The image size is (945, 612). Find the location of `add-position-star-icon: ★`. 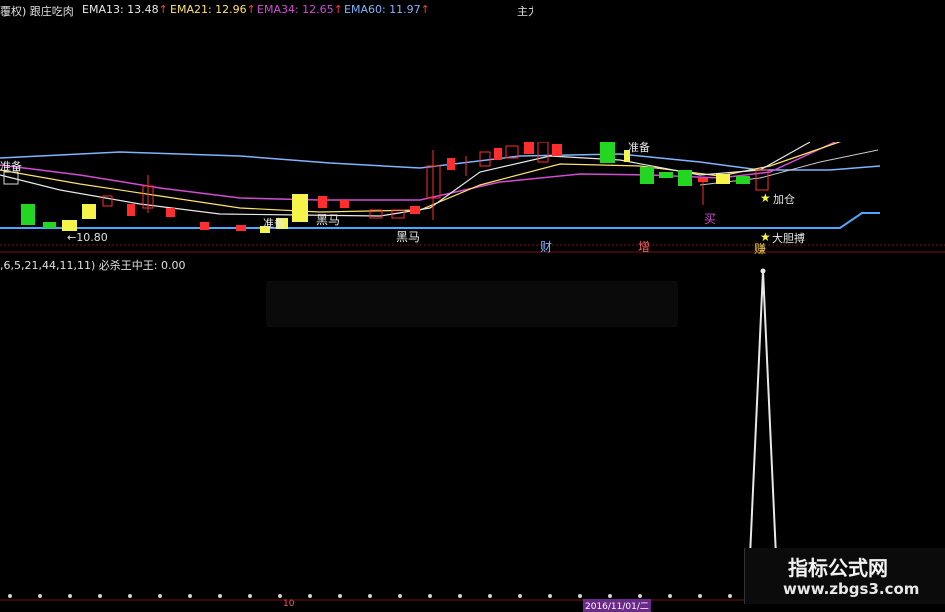

add-position-star-icon: ★ is located at coordinates (765, 198).